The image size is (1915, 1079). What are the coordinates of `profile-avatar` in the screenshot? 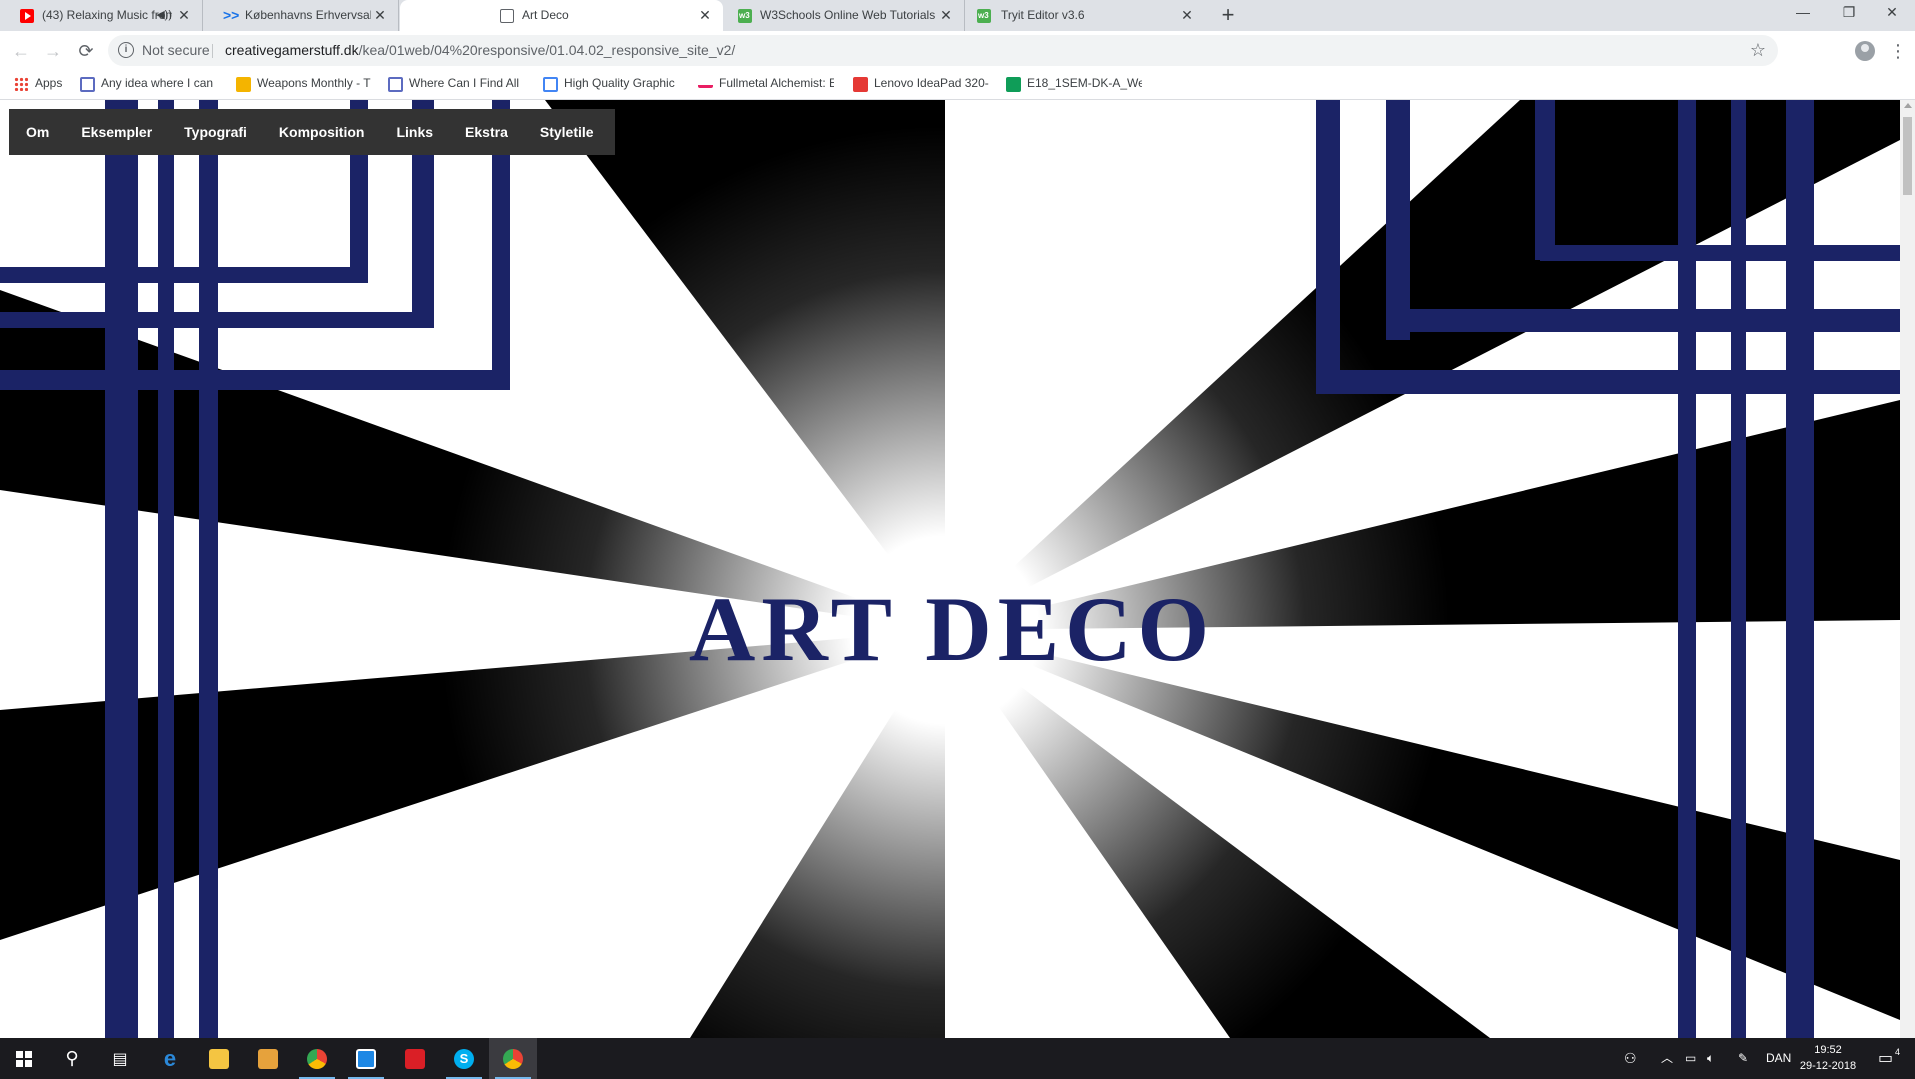 It's located at (1865, 51).